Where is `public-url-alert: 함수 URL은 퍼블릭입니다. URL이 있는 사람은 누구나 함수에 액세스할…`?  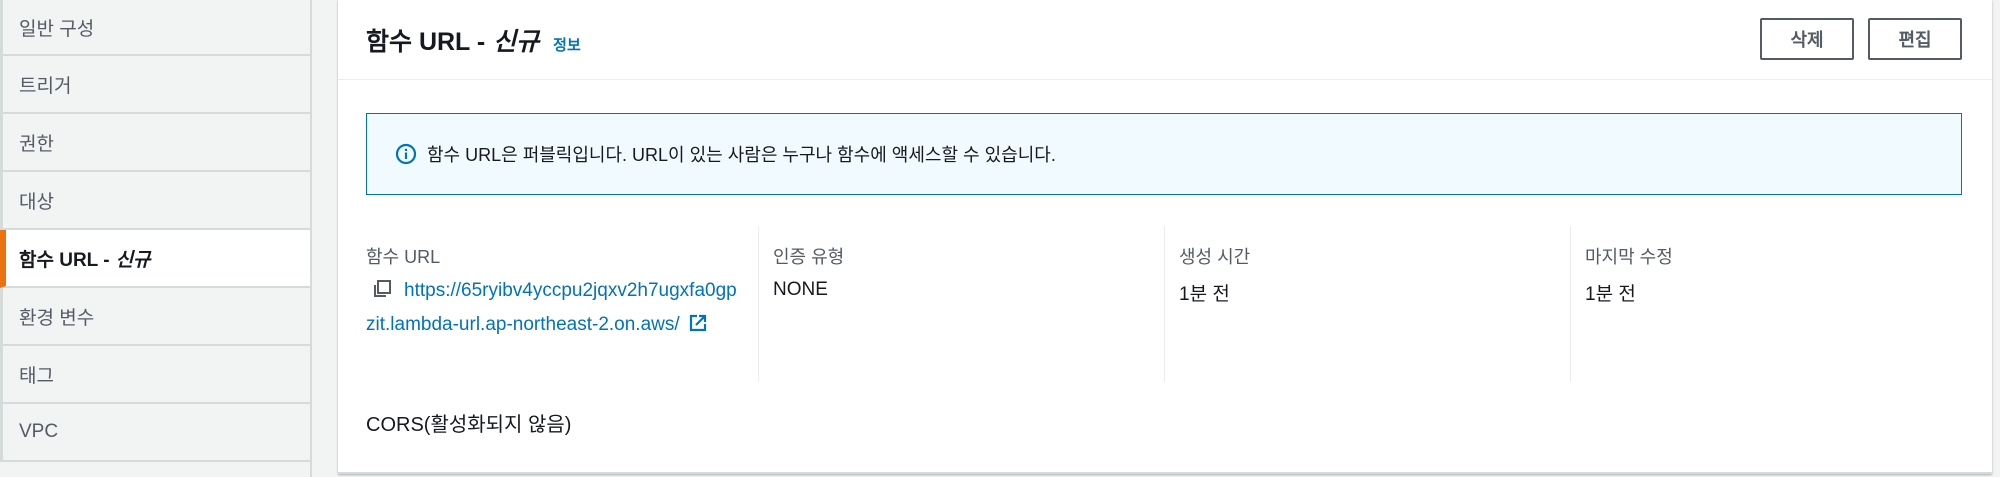 public-url-alert: 함수 URL은 퍼블릭입니다. URL이 있는 사람은 누구나 함수에 액세스할… is located at coordinates (1164, 154).